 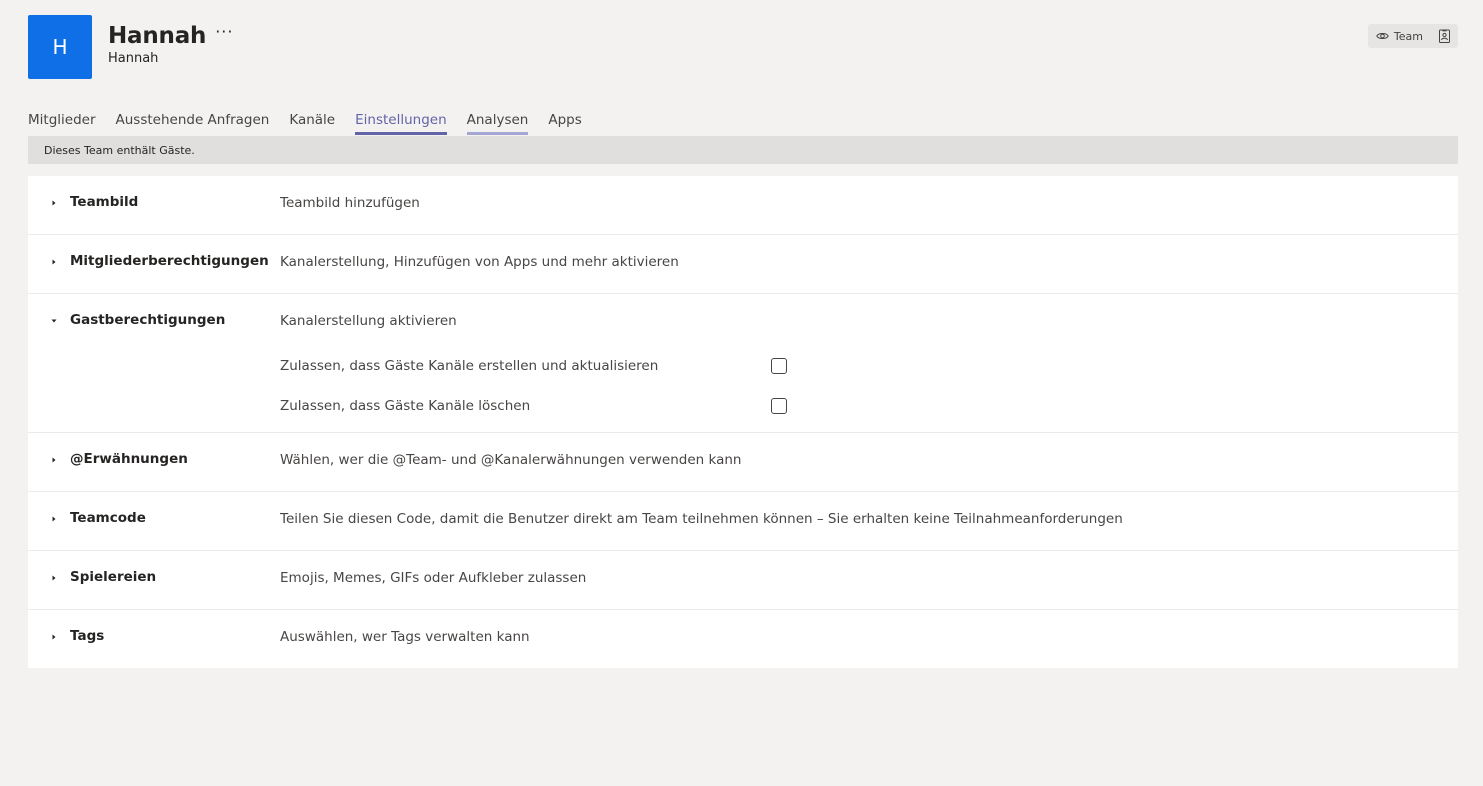 What do you see at coordinates (405, 406) in the screenshot?
I see `permission-option-label: Zulassen, dass Gäste Kanäle löschen` at bounding box center [405, 406].